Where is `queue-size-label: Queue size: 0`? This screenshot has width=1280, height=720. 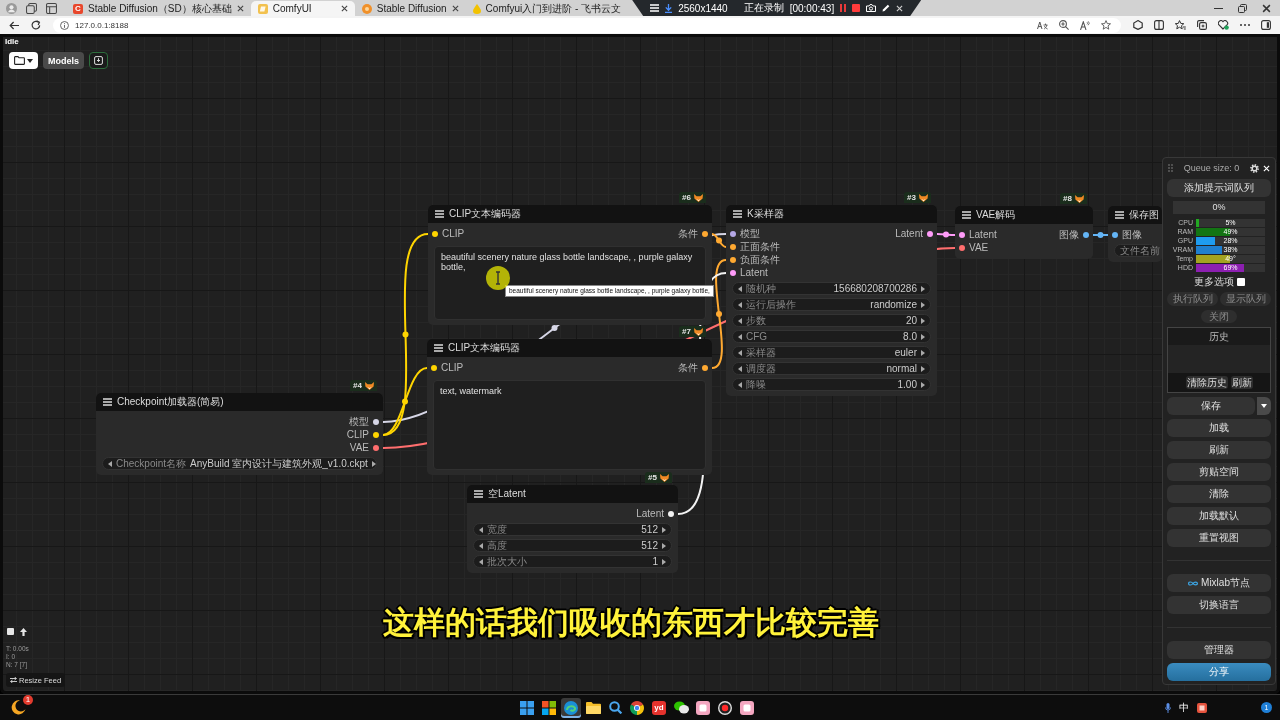
queue-size-label: Queue size: 0 is located at coordinates (1211, 168).